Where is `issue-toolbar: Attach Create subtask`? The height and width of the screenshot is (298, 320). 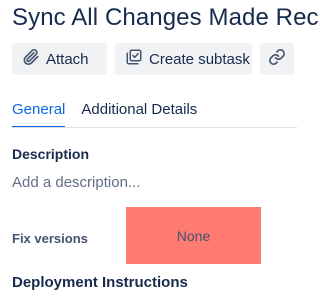
issue-toolbar: Attach Create subtask is located at coordinates (153, 59).